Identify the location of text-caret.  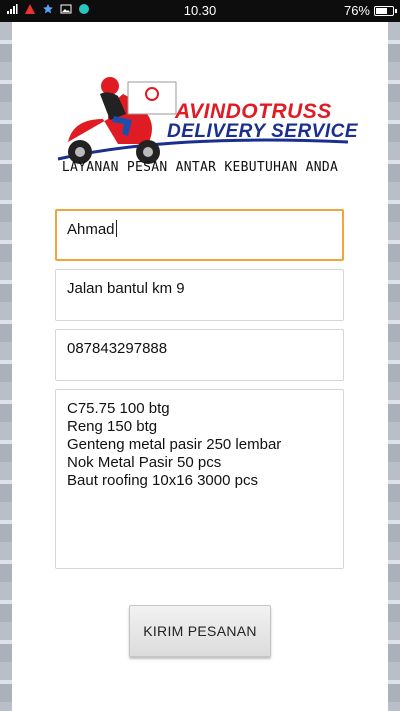
(116, 228).